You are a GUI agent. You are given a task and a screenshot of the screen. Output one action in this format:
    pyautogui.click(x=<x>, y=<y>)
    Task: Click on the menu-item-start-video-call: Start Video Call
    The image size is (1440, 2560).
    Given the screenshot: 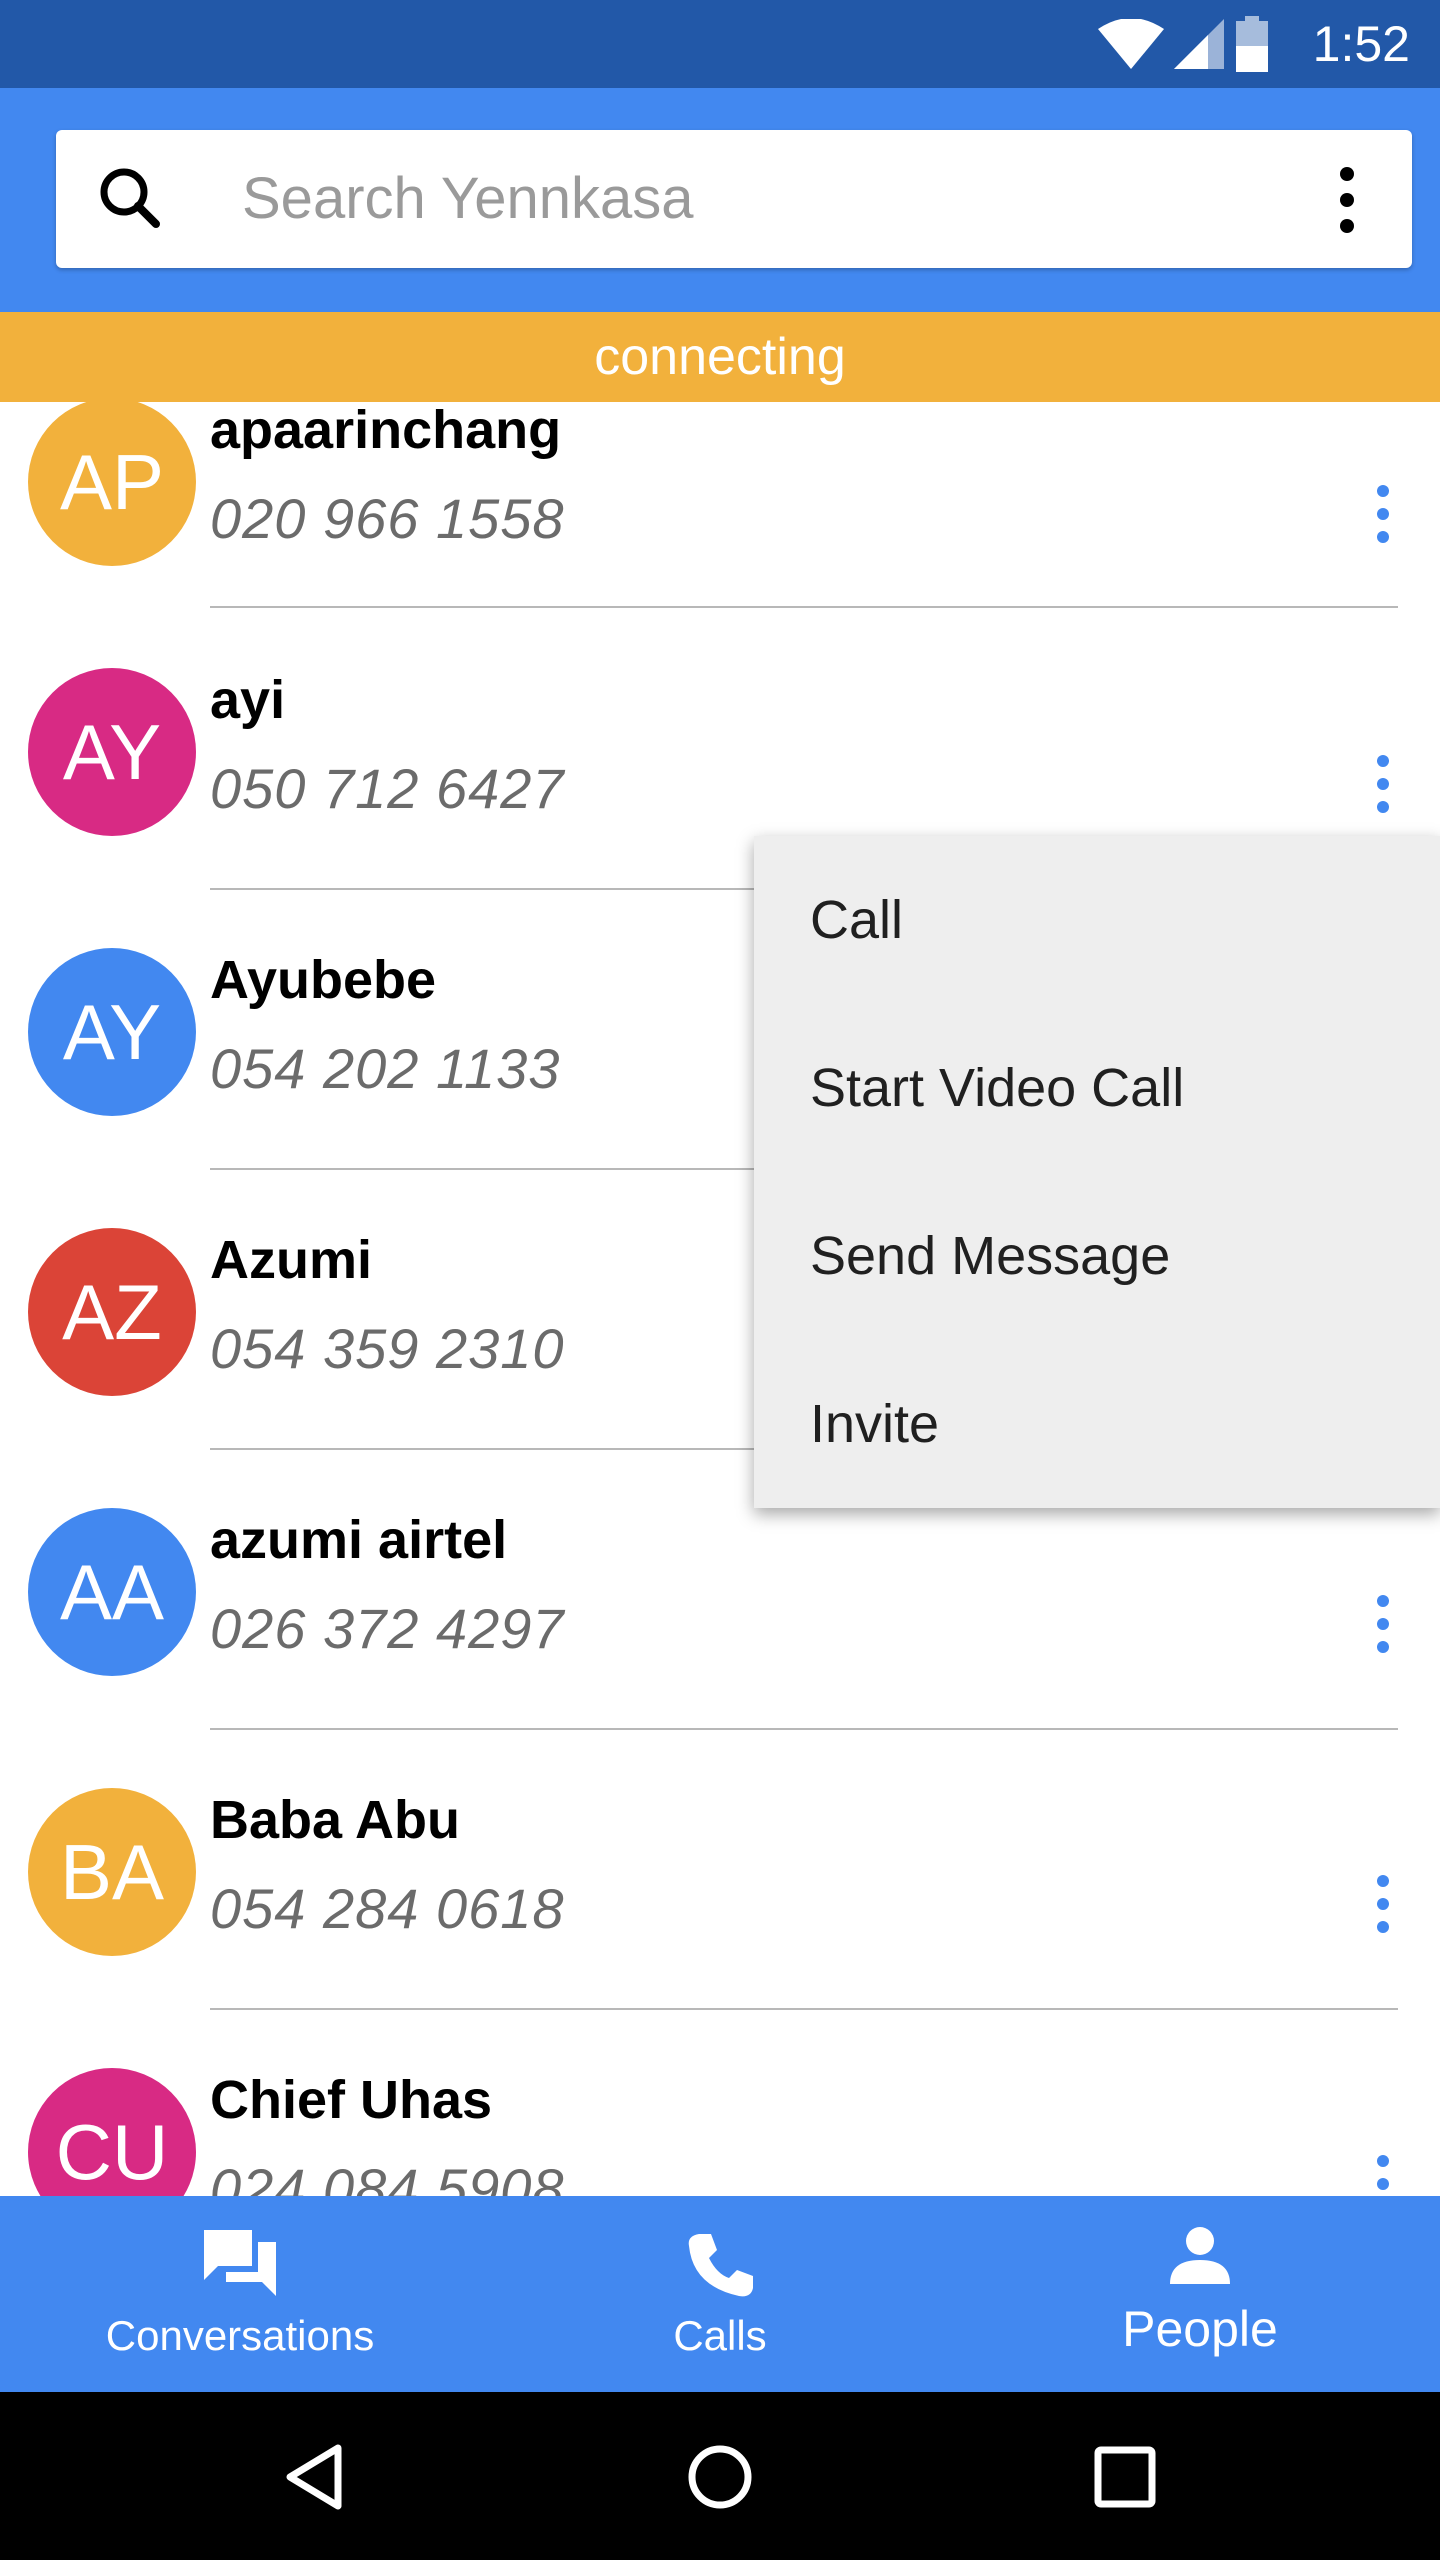 What is the action you would take?
    pyautogui.click(x=1097, y=1088)
    